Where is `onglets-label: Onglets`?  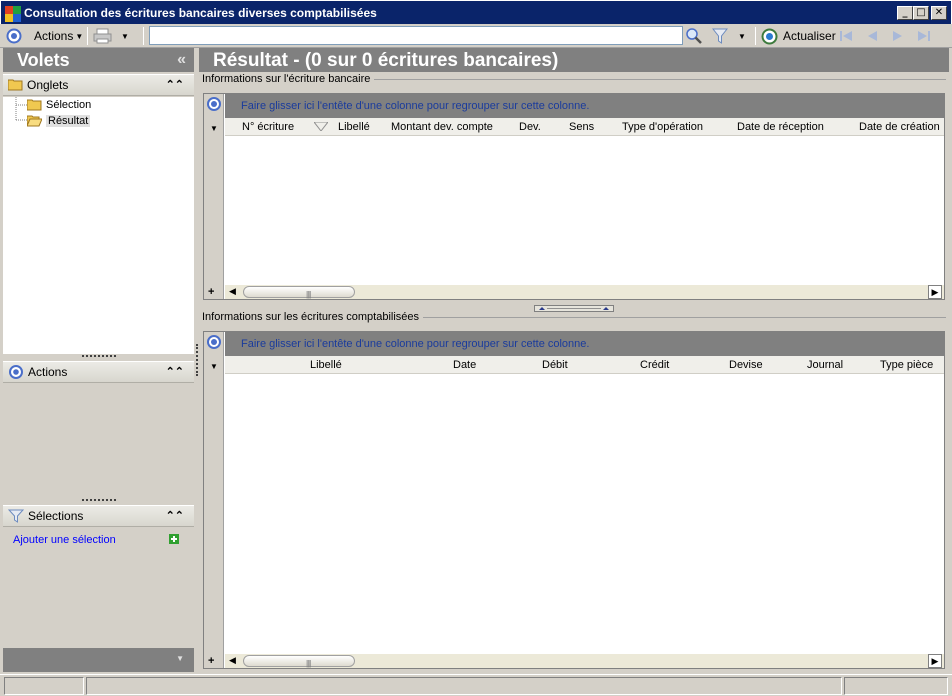 onglets-label: Onglets is located at coordinates (48, 85).